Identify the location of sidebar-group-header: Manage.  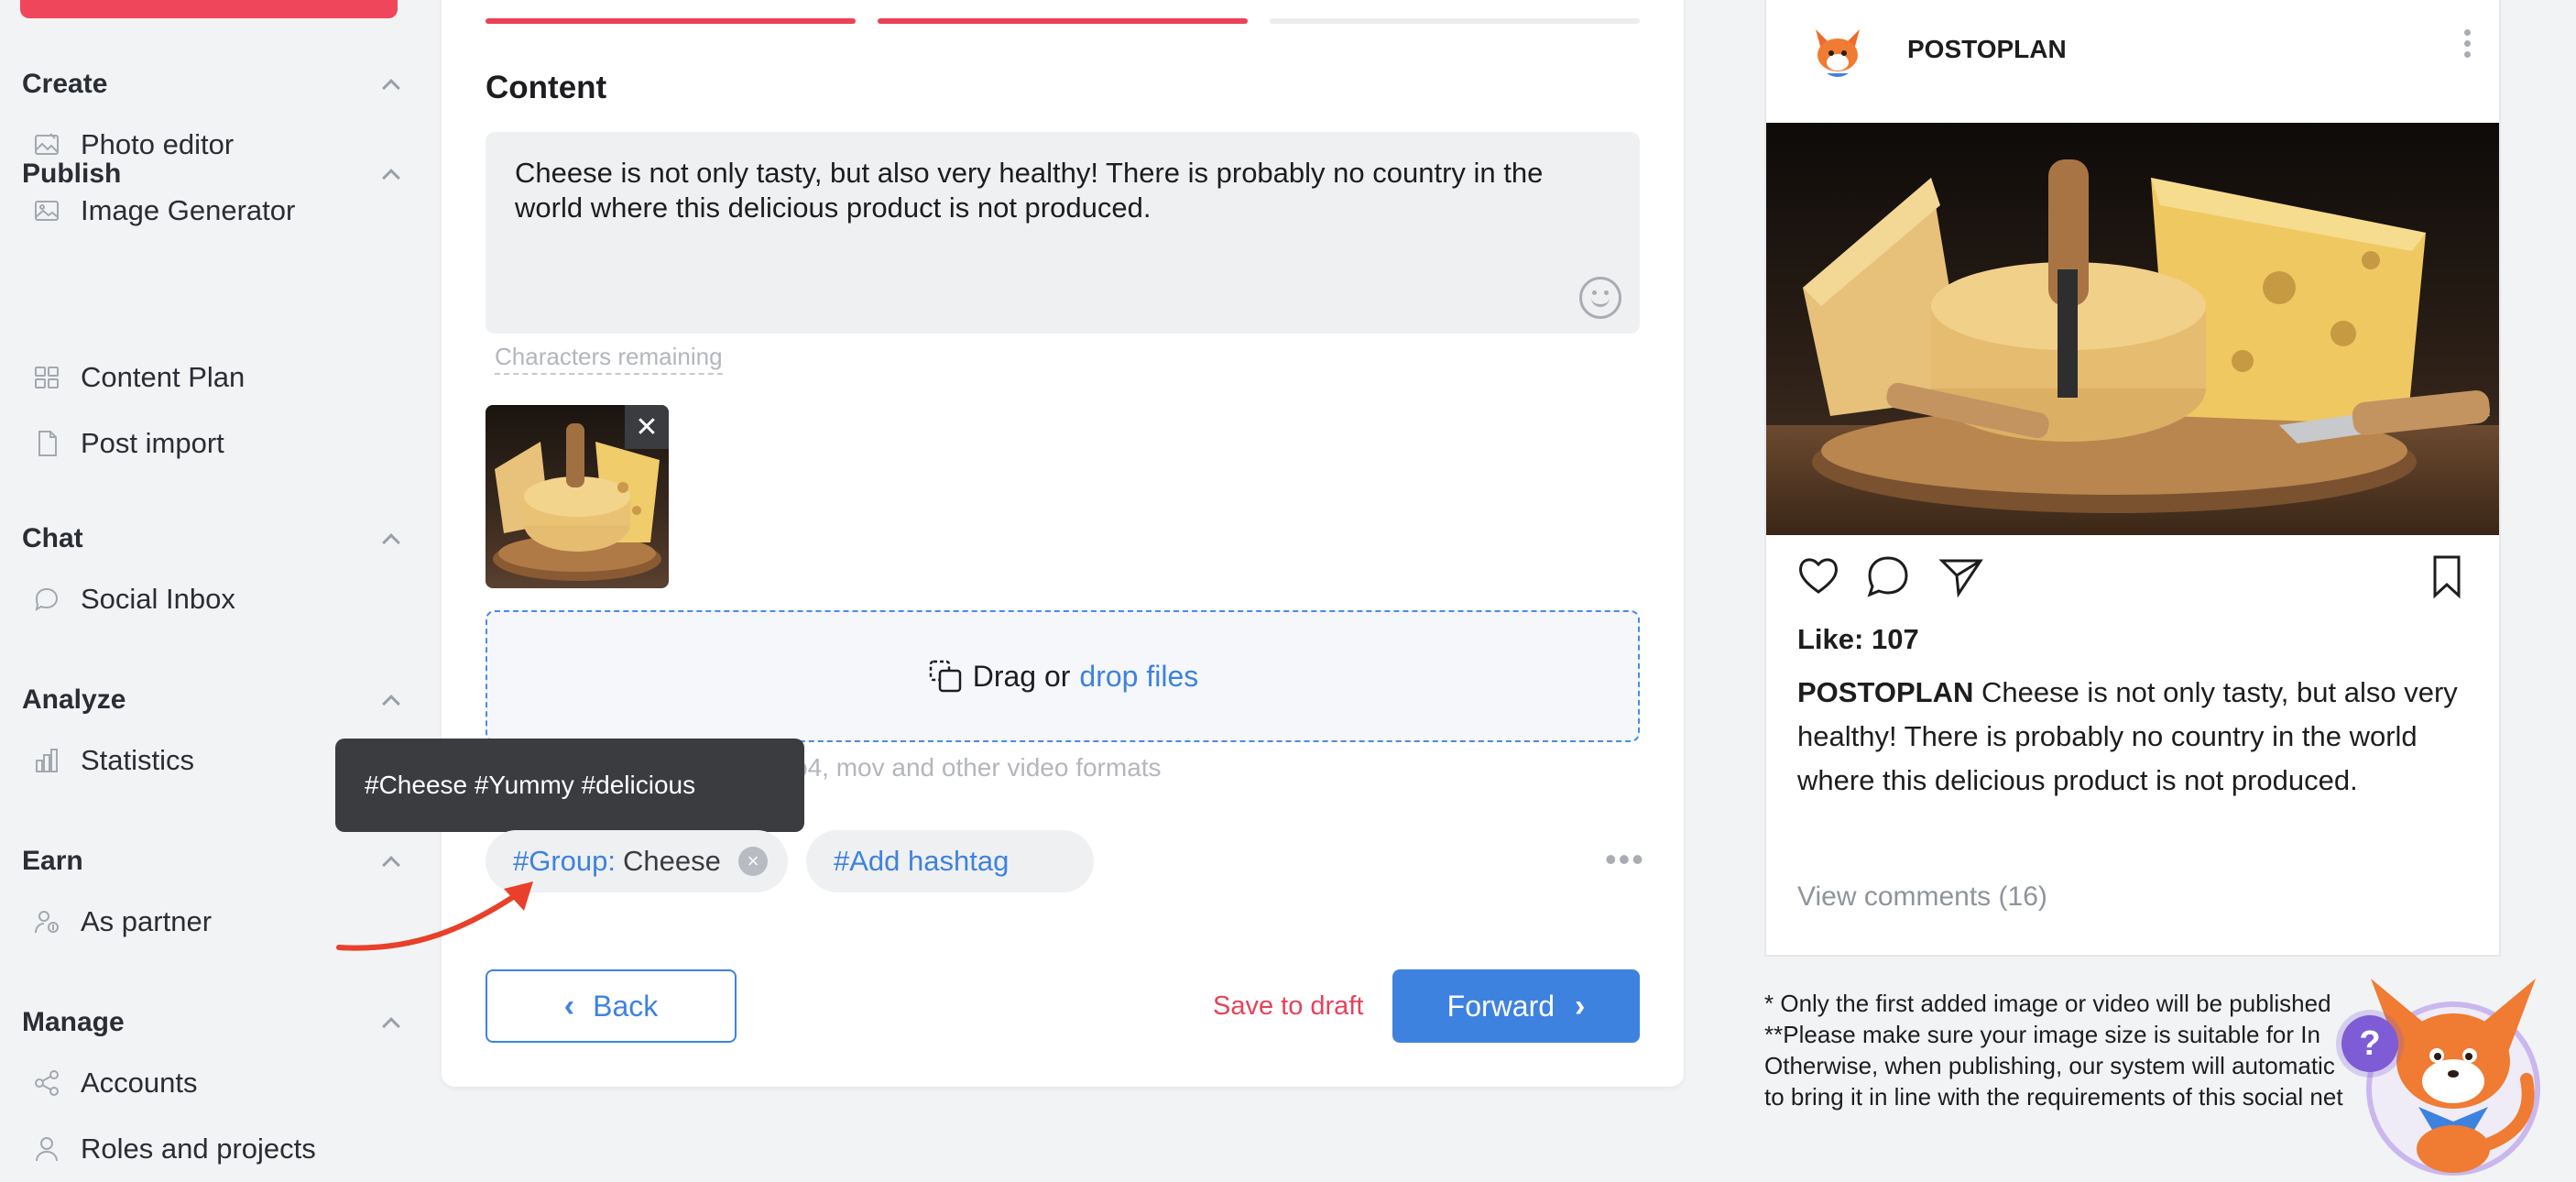
(211, 1023).